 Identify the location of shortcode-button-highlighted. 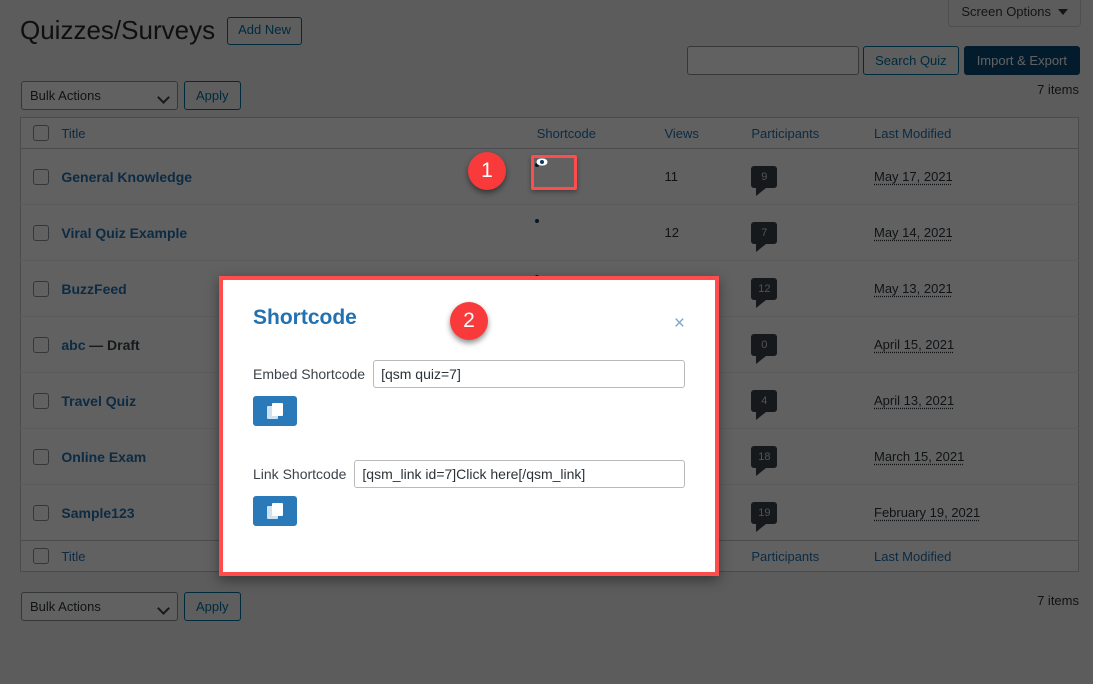
(554, 172).